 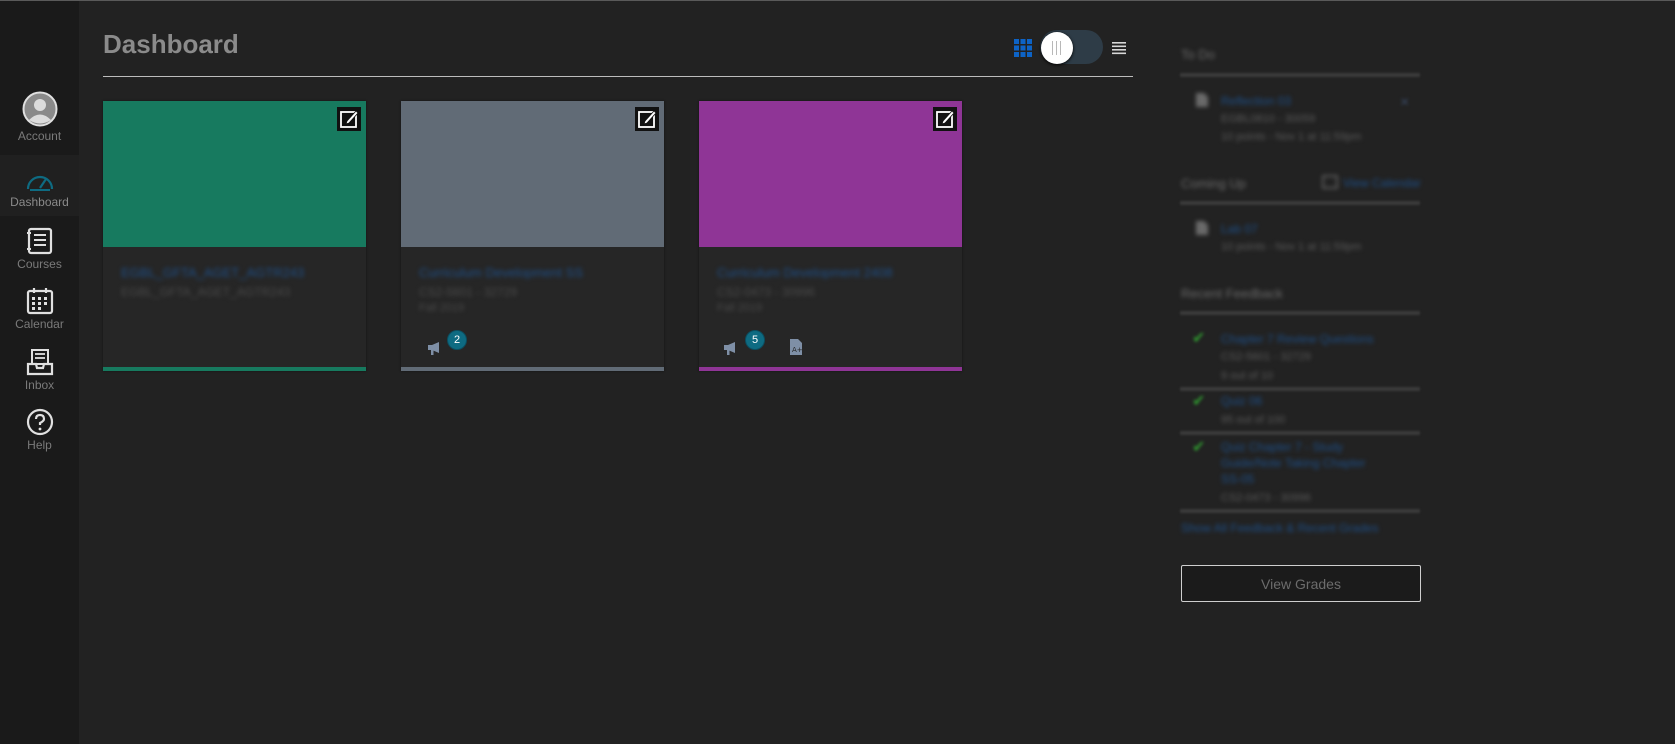 I want to click on header-divider, so click(x=618, y=76).